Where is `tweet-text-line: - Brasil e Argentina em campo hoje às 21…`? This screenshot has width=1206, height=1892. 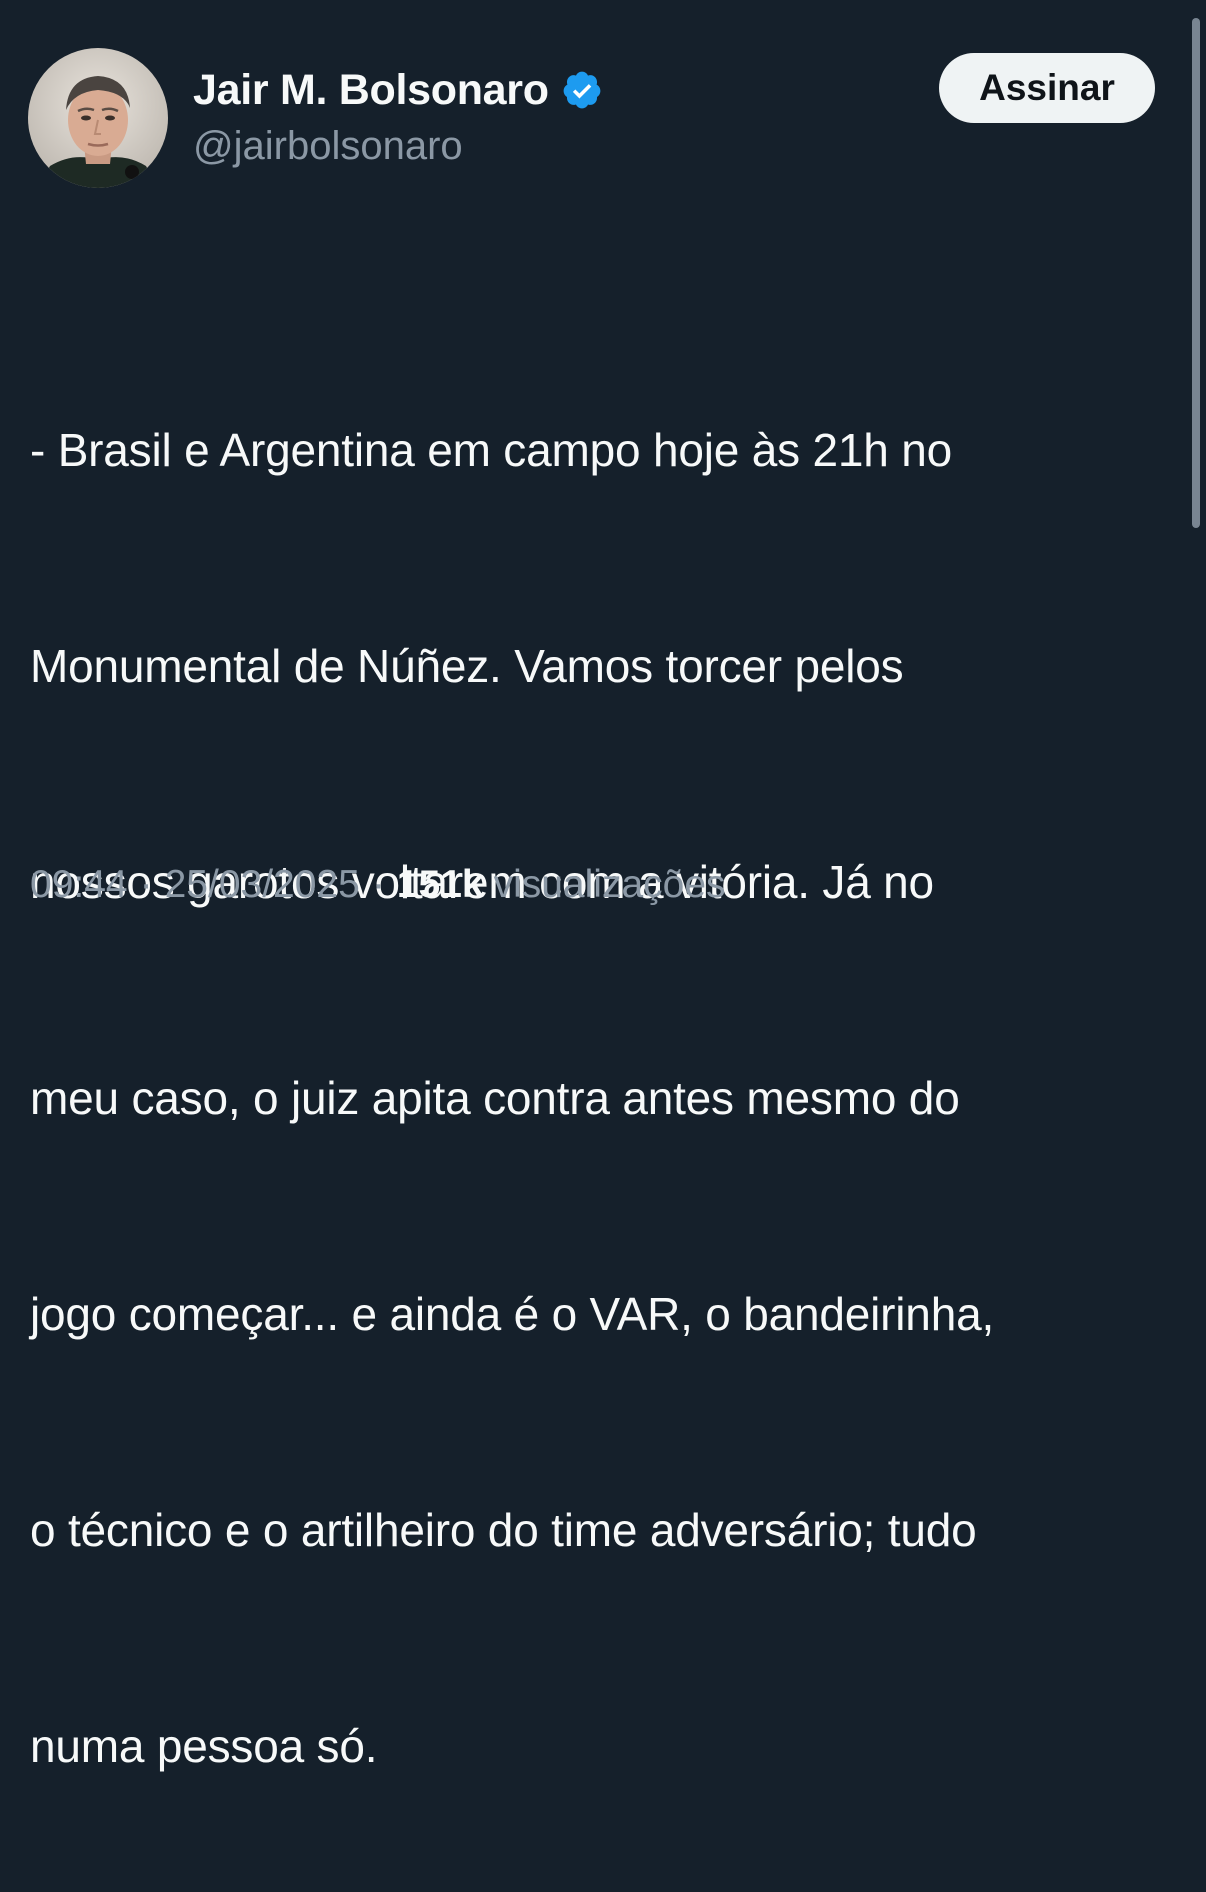
tweet-text-line: - Brasil e Argentina em campo hoje às 21… is located at coordinates (491, 450).